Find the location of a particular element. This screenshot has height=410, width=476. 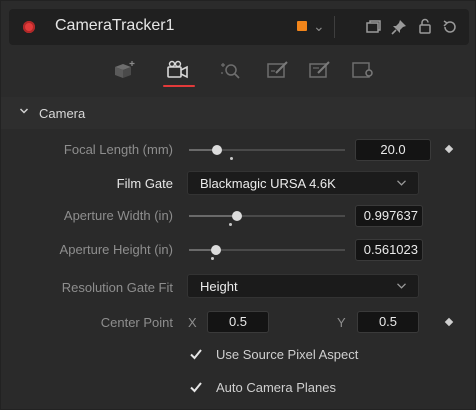

focal-length-label: Focal Length (mm) is located at coordinates (118, 149).